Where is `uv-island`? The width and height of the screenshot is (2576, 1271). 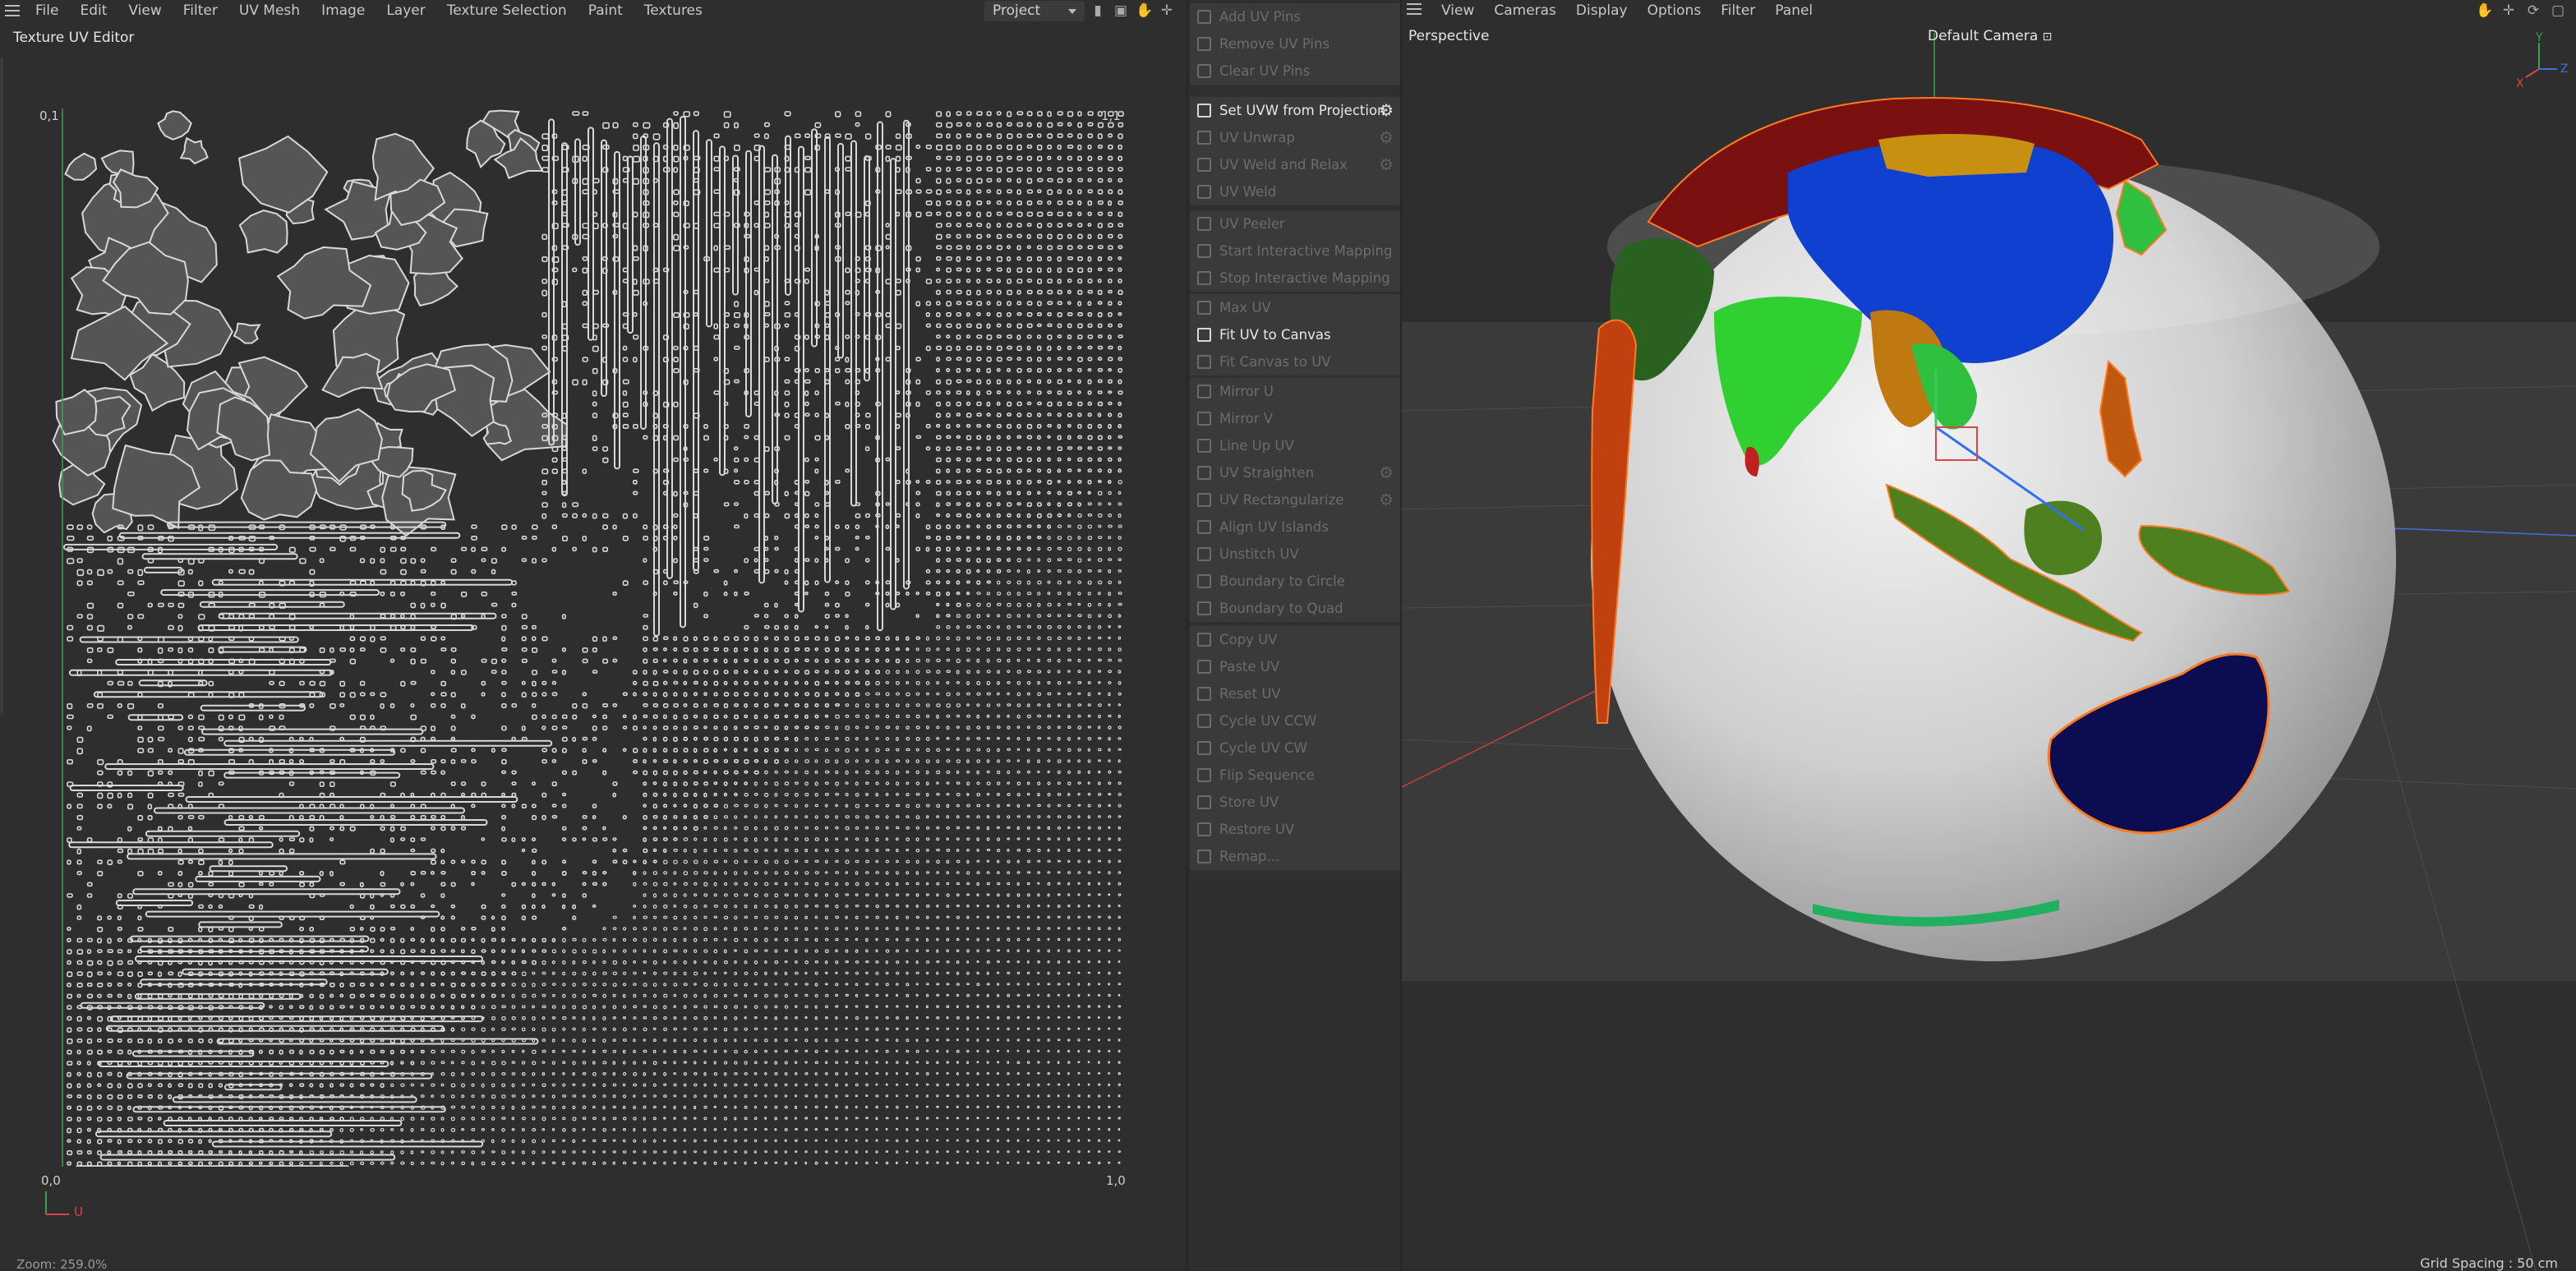 uv-island is located at coordinates (247, 333).